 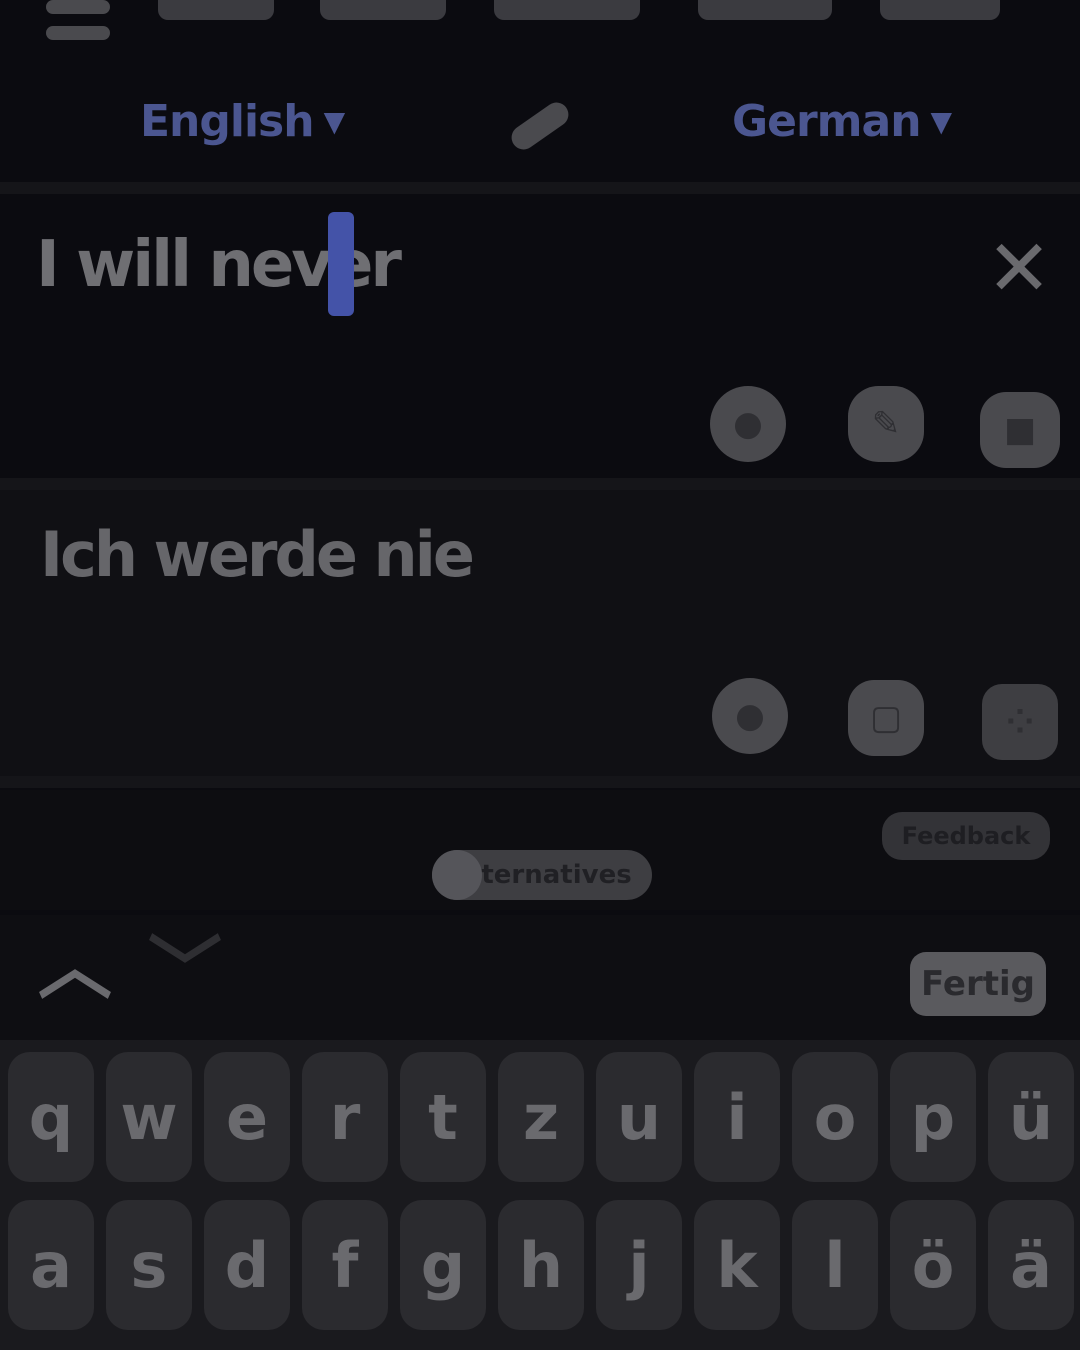 I want to click on target-language-selector: German ▼, so click(x=842, y=121).